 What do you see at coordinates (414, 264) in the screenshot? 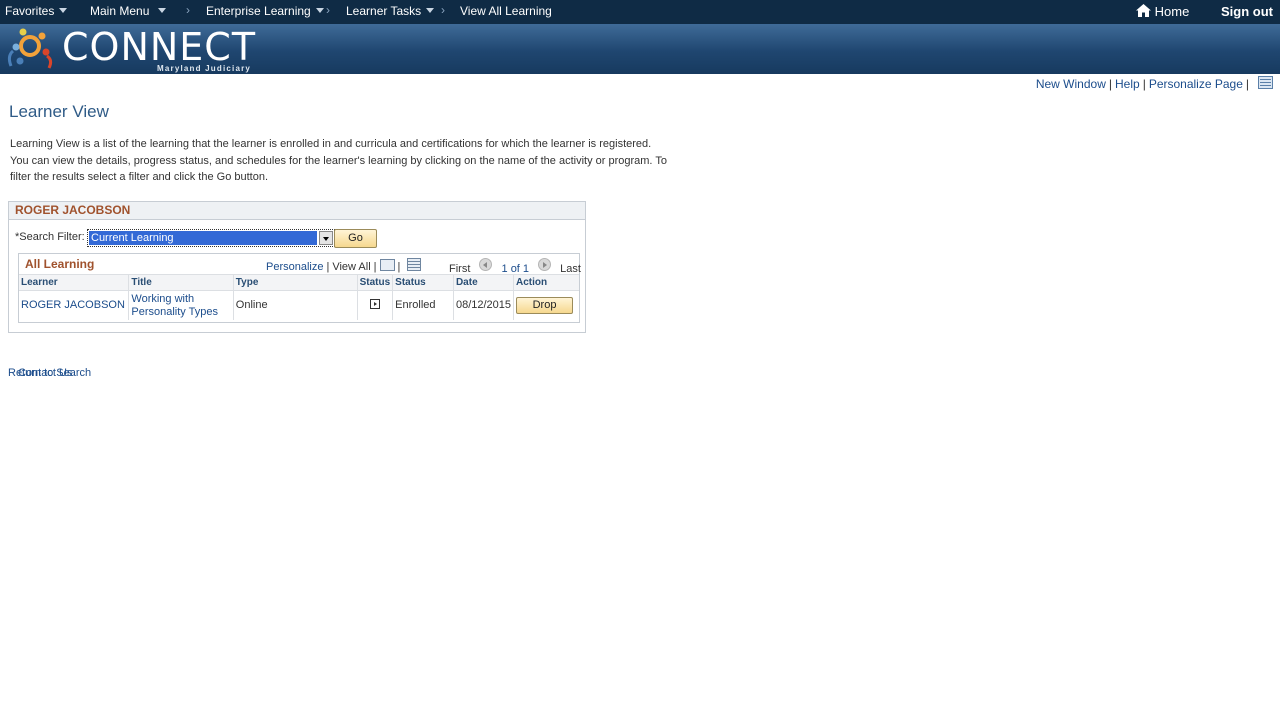
I see `download-icon` at bounding box center [414, 264].